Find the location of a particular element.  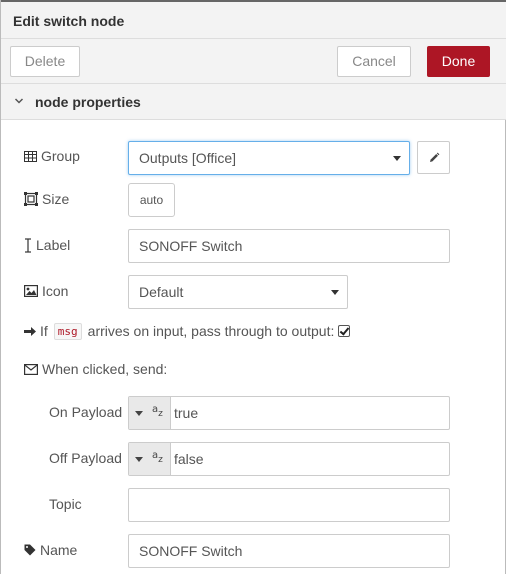

icon-field-label: Icon is located at coordinates (46, 291).